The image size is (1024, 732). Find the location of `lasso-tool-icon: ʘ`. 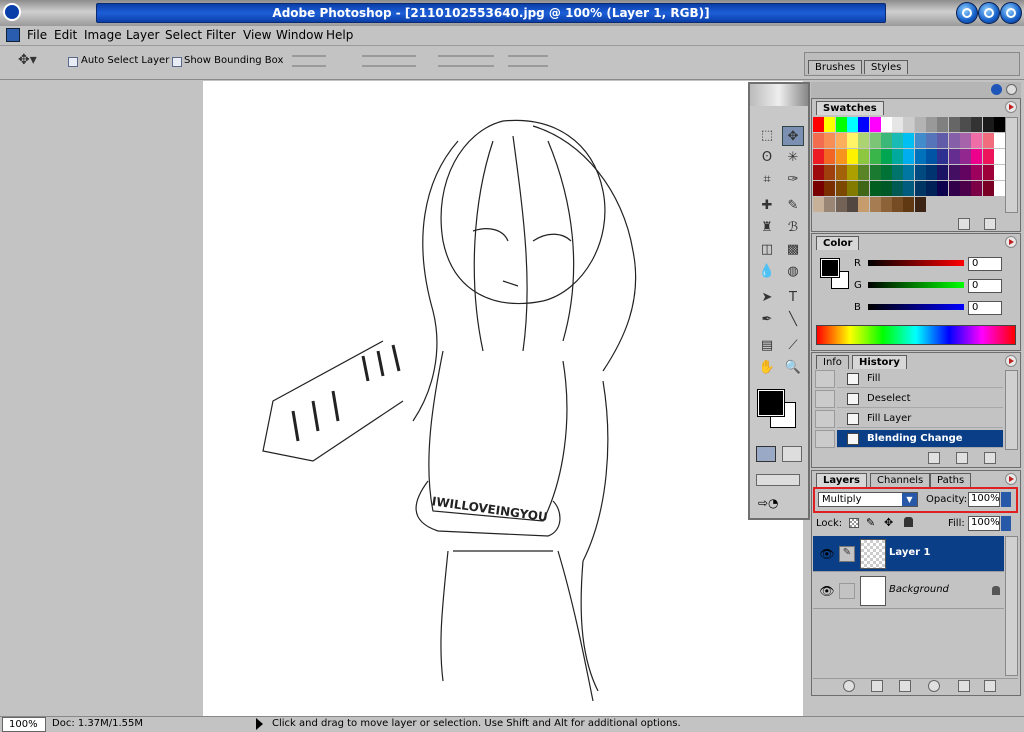

lasso-tool-icon: ʘ is located at coordinates (767, 158).